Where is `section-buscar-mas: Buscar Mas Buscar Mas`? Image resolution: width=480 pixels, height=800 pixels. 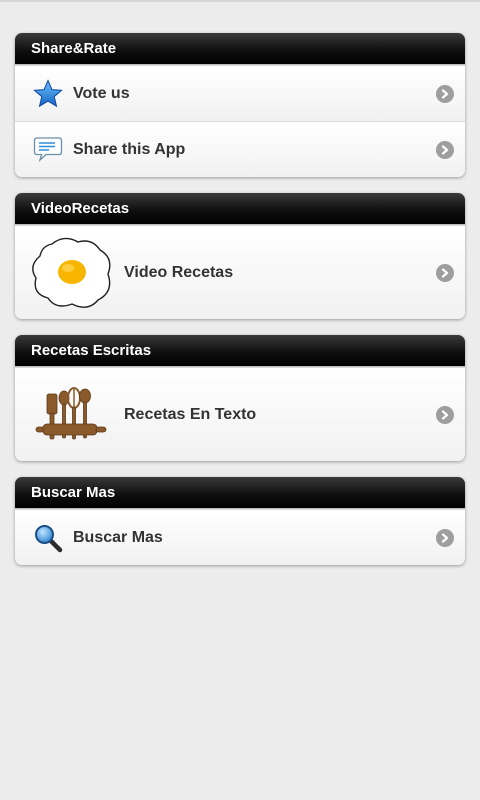 section-buscar-mas: Buscar Mas Buscar Mas is located at coordinates (240, 521).